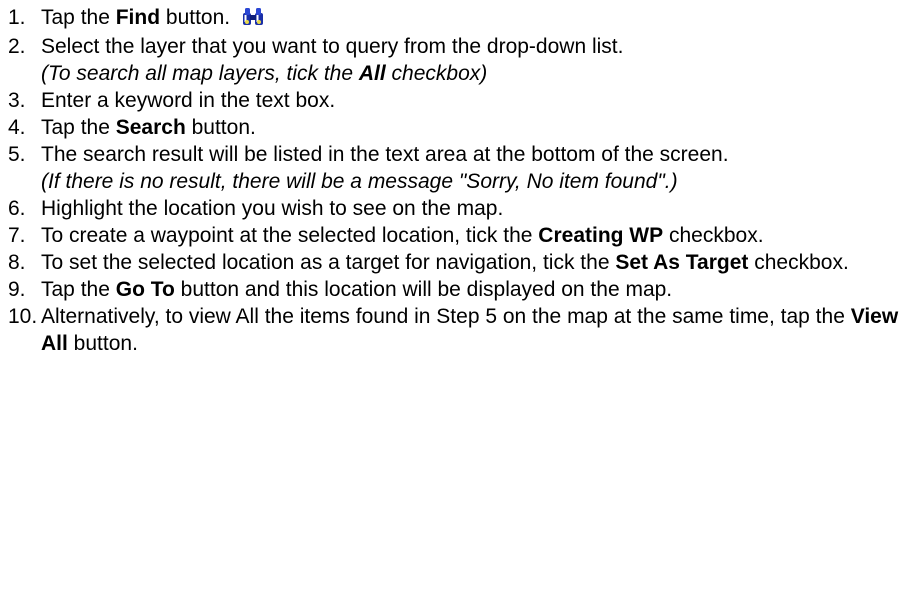  What do you see at coordinates (601, 235) in the screenshot?
I see `creating-wp-label: Creating WP` at bounding box center [601, 235].